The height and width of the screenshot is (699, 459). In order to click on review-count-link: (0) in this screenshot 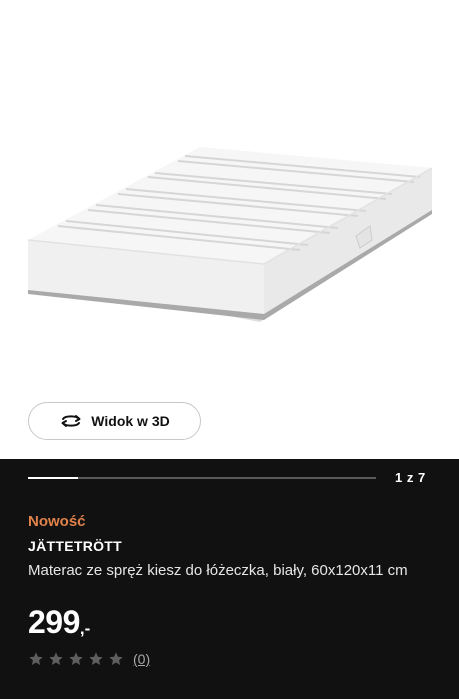, I will do `click(141, 659)`.